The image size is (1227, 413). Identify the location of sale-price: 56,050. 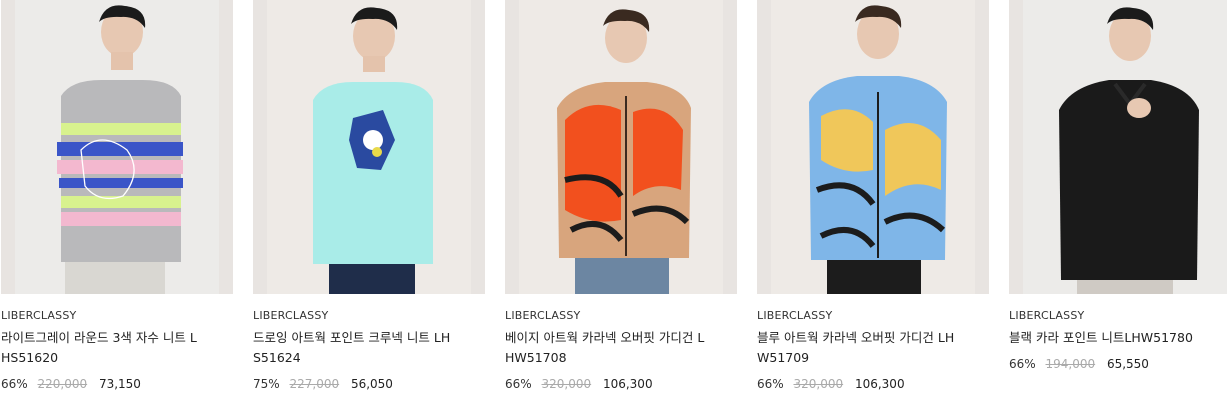
(371, 384).